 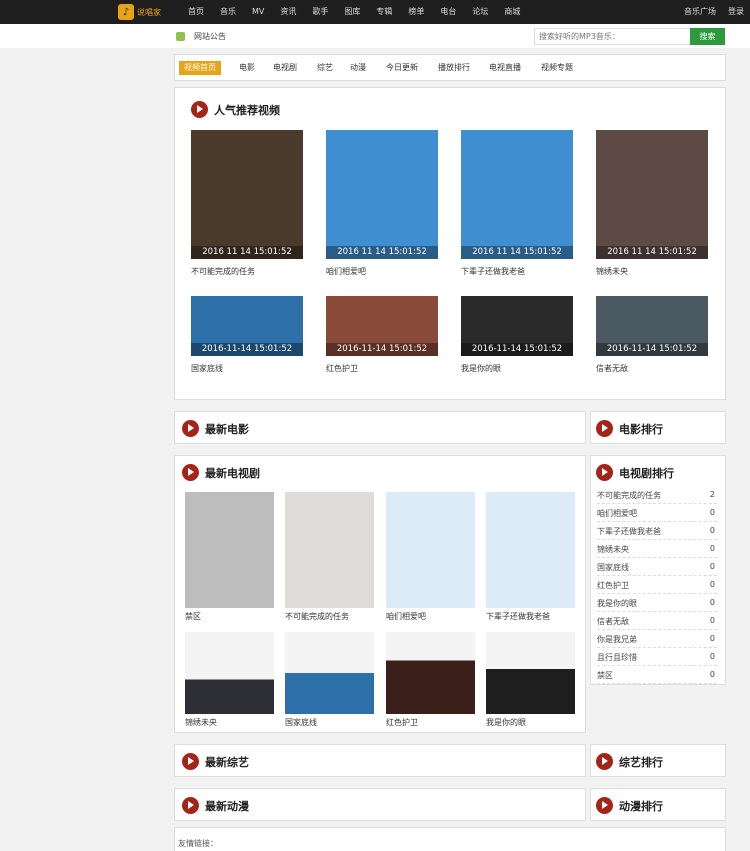 I want to click on nav-mv: MV, so click(x=258, y=12).